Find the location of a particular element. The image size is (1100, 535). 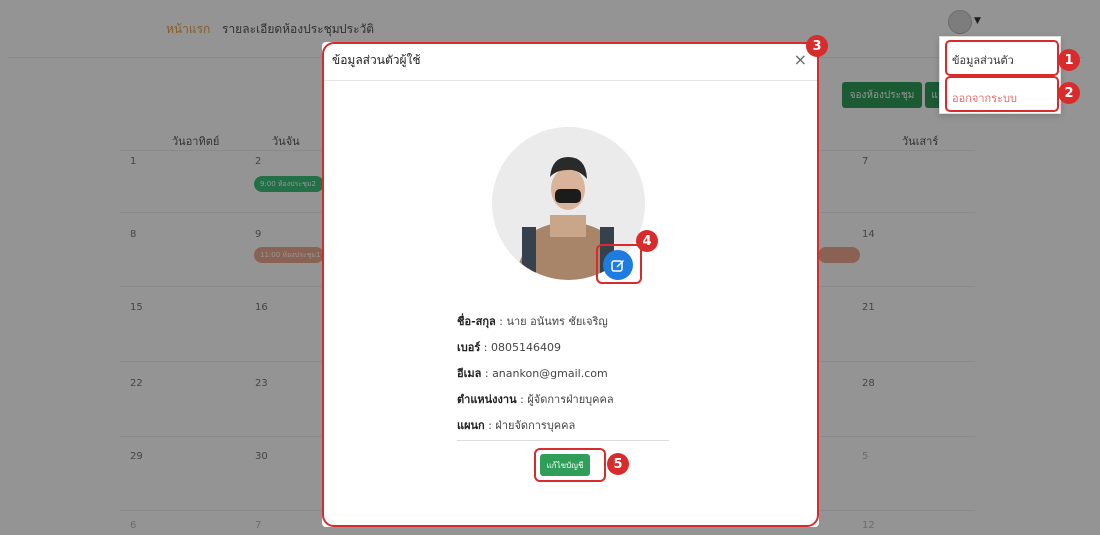

annotation-badge: 3 is located at coordinates (817, 46).